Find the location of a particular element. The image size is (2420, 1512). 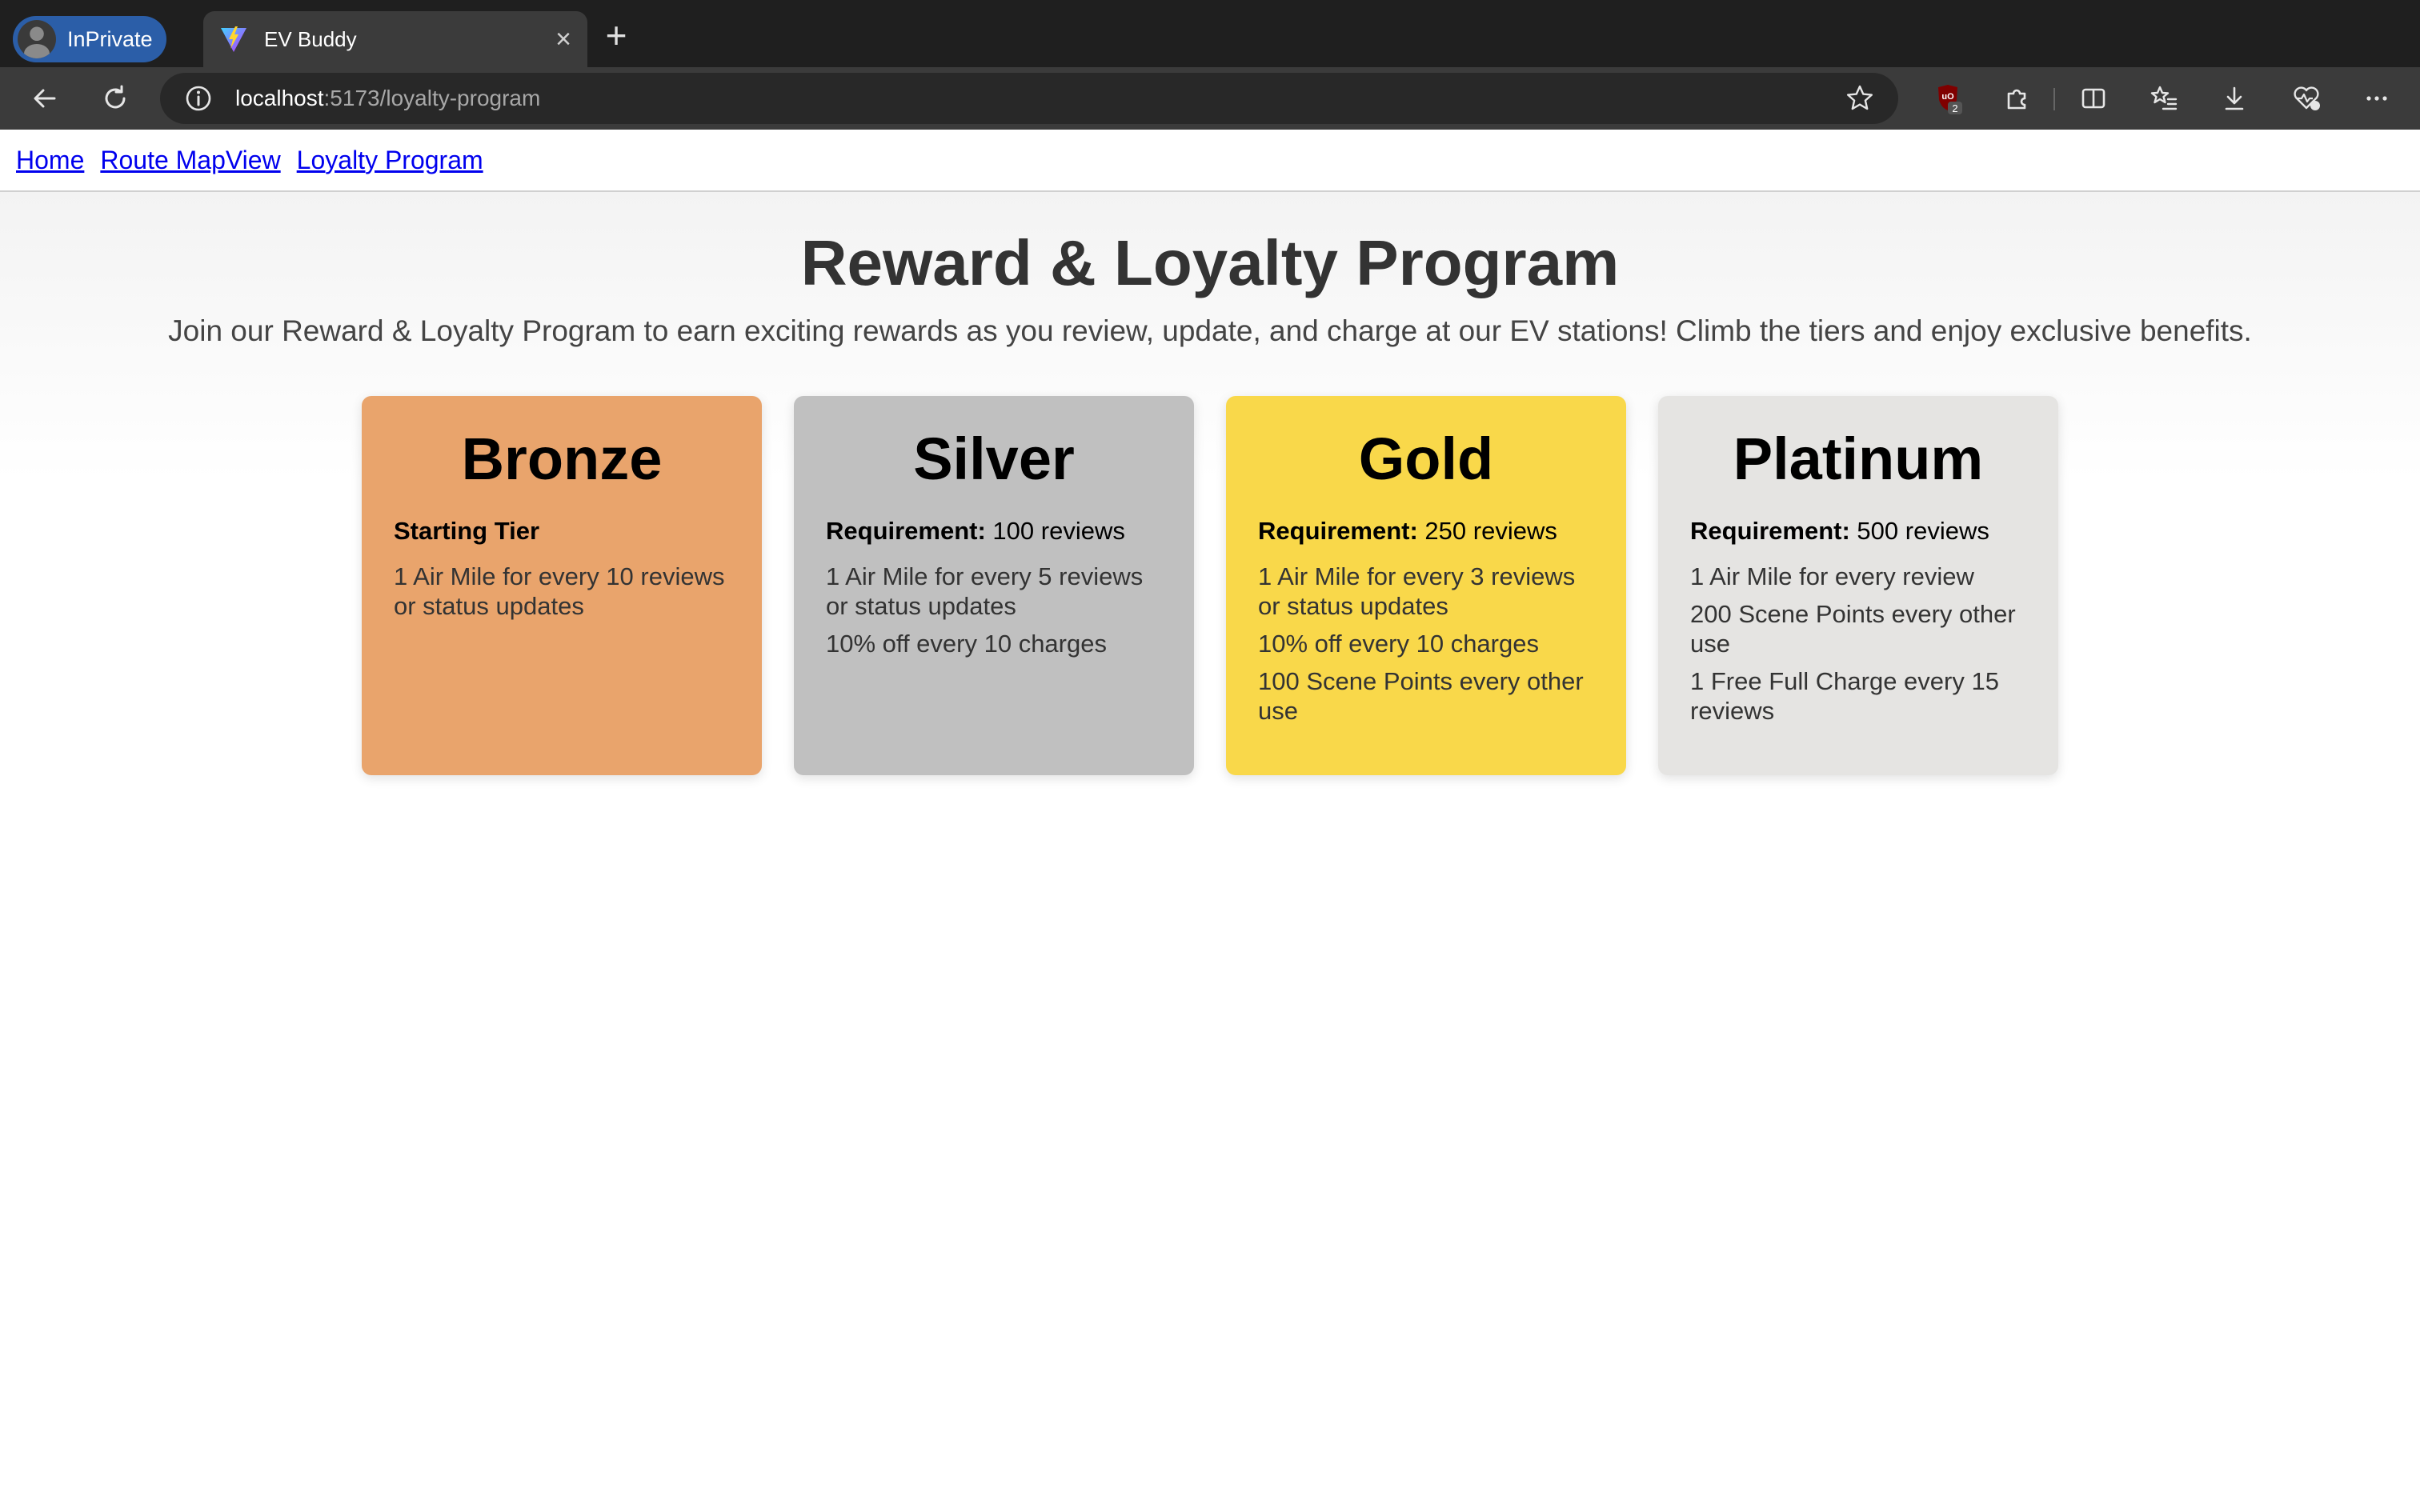

requirement-value: 100 reviews is located at coordinates (1055, 531).